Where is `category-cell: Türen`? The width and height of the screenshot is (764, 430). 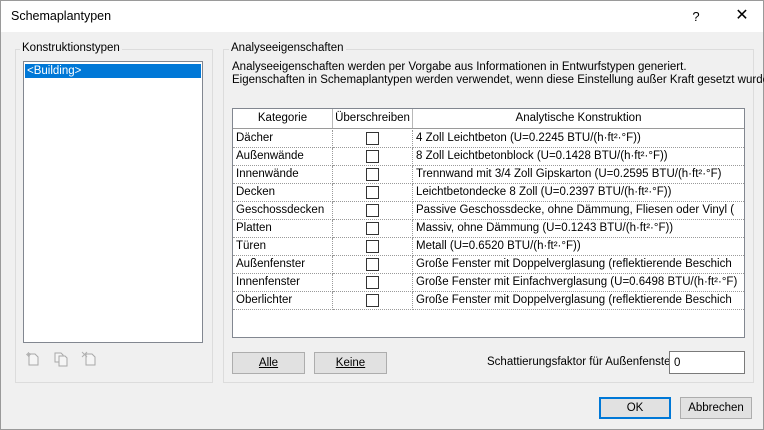 category-cell: Türen is located at coordinates (283, 247).